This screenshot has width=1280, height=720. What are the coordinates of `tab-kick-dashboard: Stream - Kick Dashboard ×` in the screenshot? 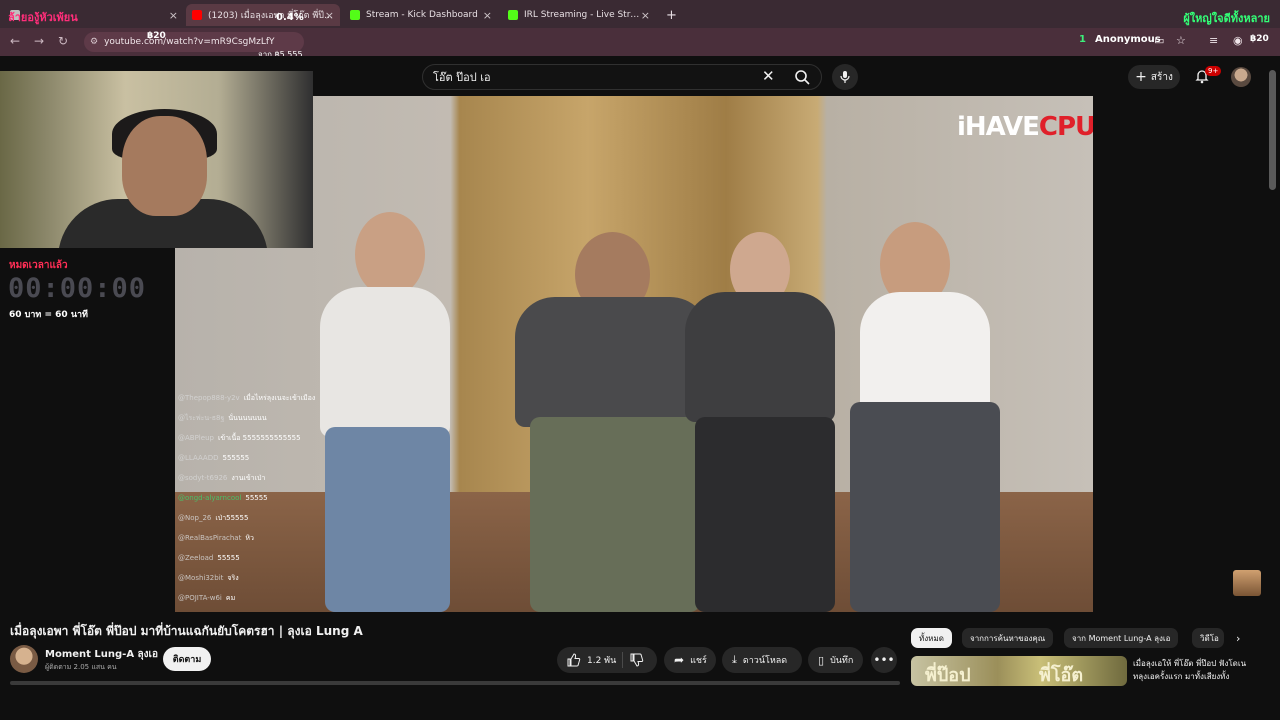 It's located at (421, 15).